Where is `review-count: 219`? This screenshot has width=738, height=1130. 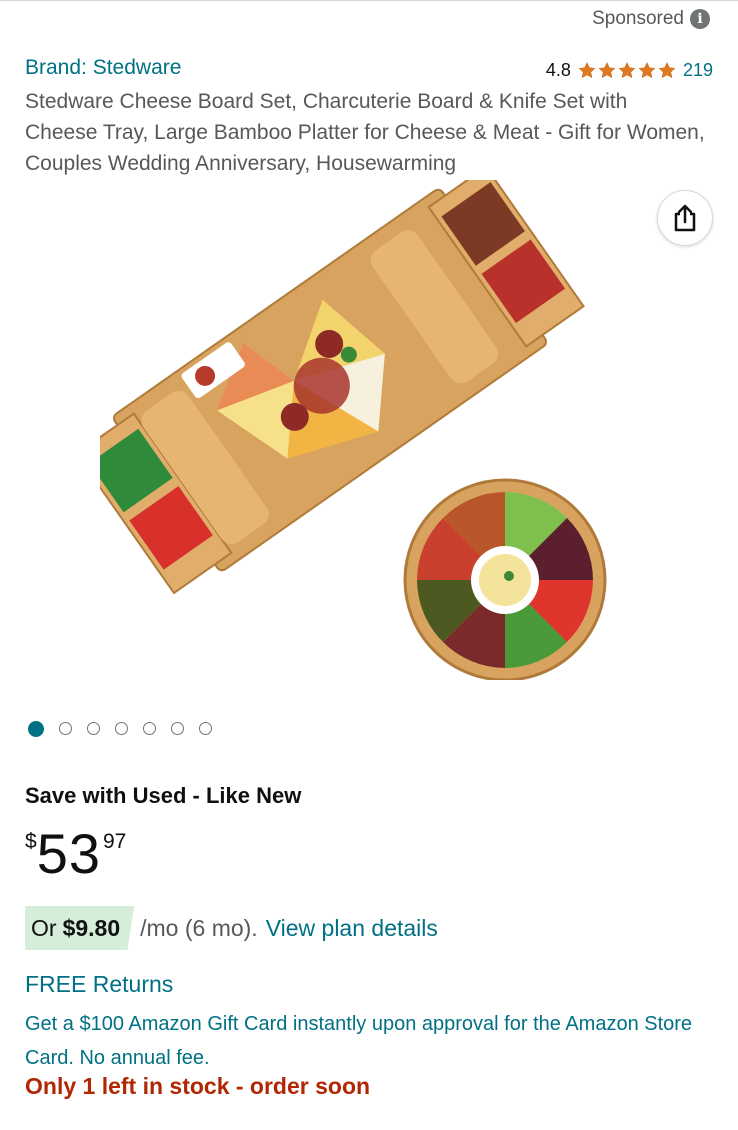 review-count: 219 is located at coordinates (698, 70).